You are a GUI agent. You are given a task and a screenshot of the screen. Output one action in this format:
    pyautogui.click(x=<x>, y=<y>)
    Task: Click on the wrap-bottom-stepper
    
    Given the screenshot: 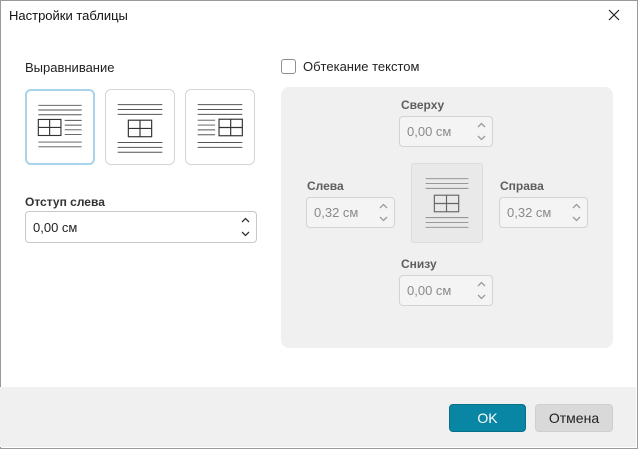 What is the action you would take?
    pyautogui.click(x=446, y=290)
    